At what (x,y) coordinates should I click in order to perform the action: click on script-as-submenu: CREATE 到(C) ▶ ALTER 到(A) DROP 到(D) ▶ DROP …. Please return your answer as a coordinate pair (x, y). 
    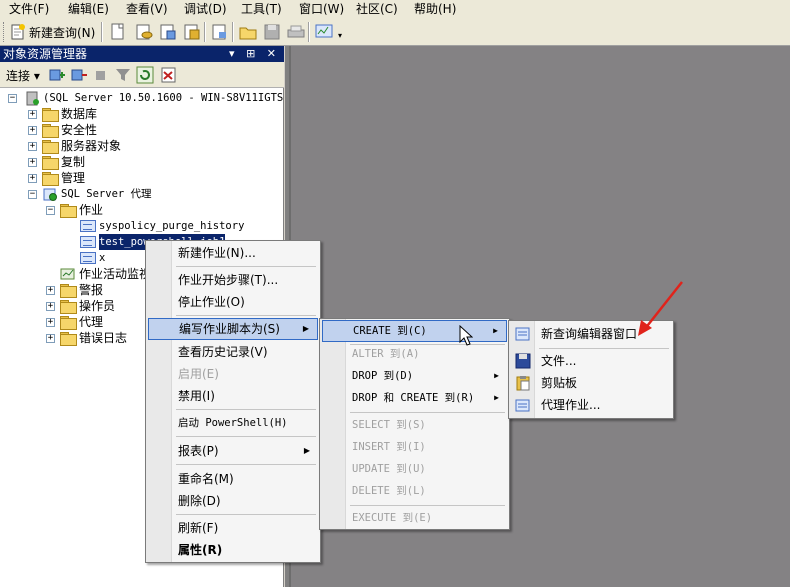
    Looking at the image, I should click on (414, 424).